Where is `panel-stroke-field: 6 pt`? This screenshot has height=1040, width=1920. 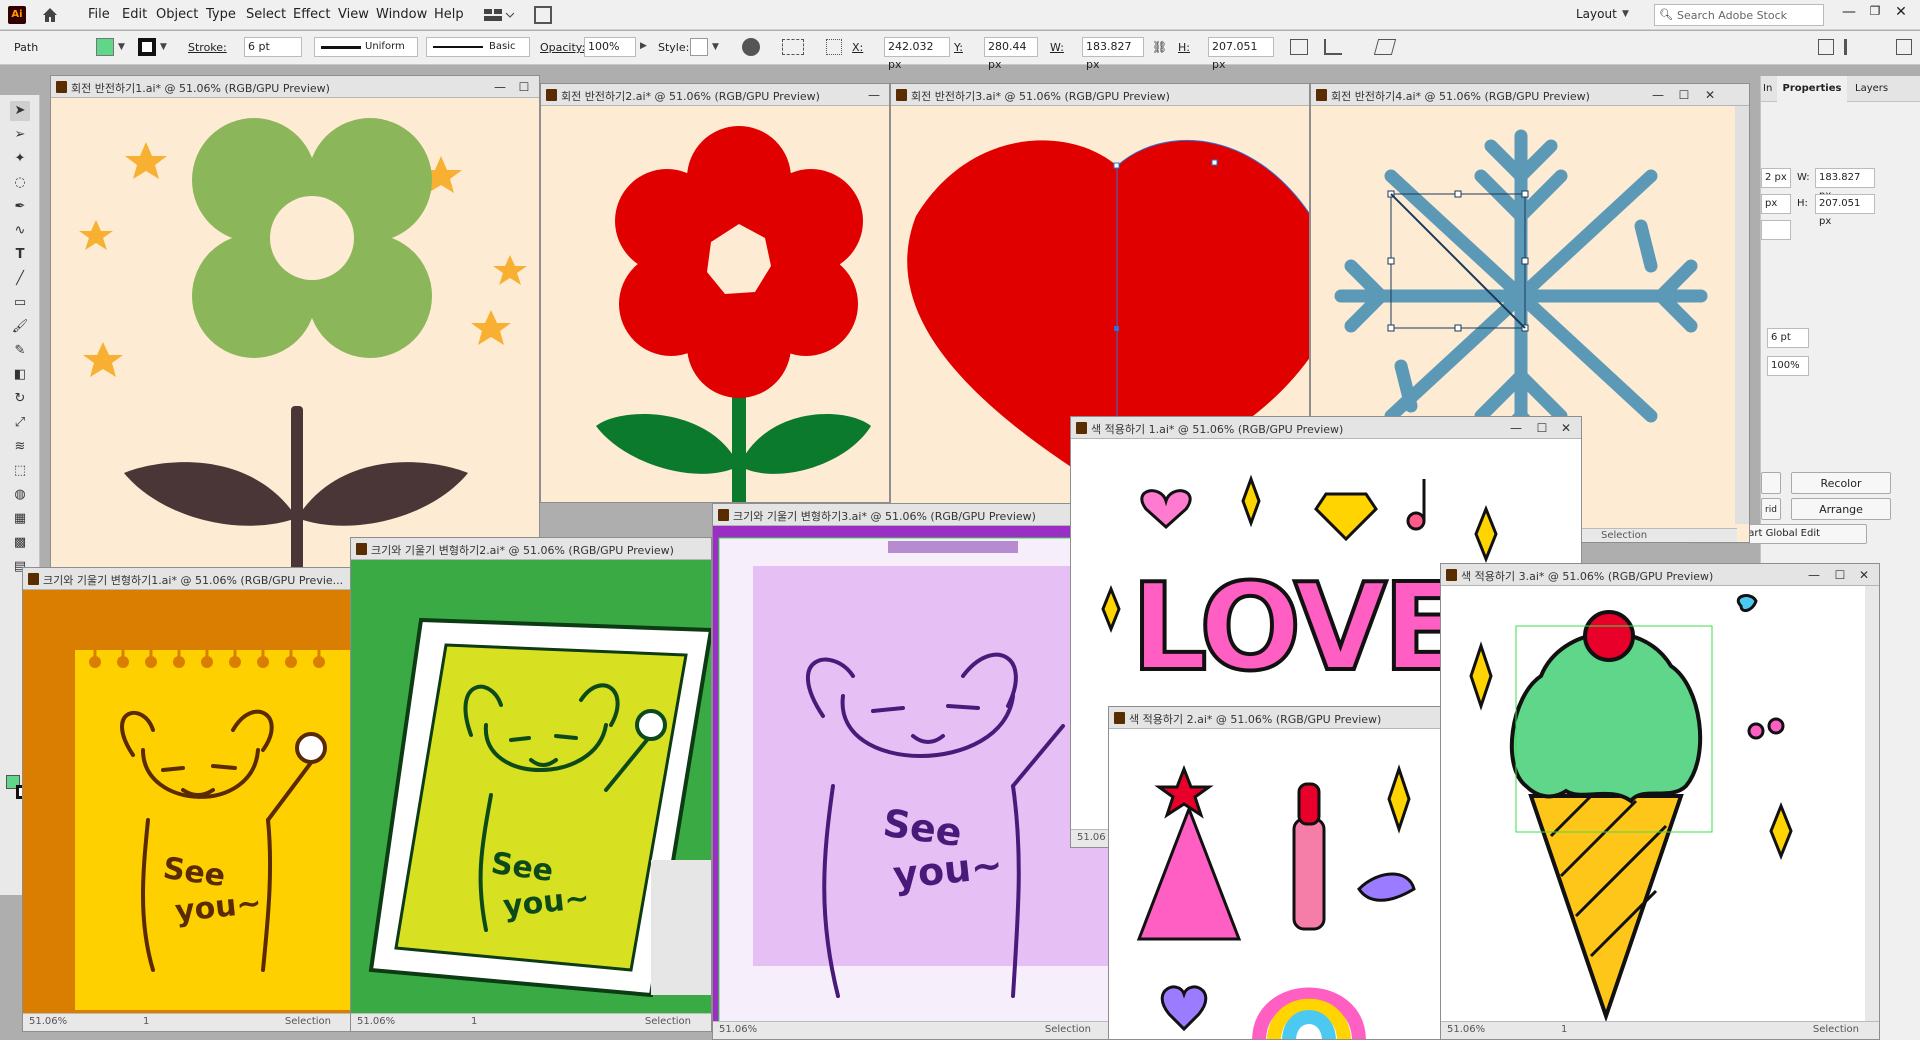 panel-stroke-field: 6 pt is located at coordinates (1788, 338).